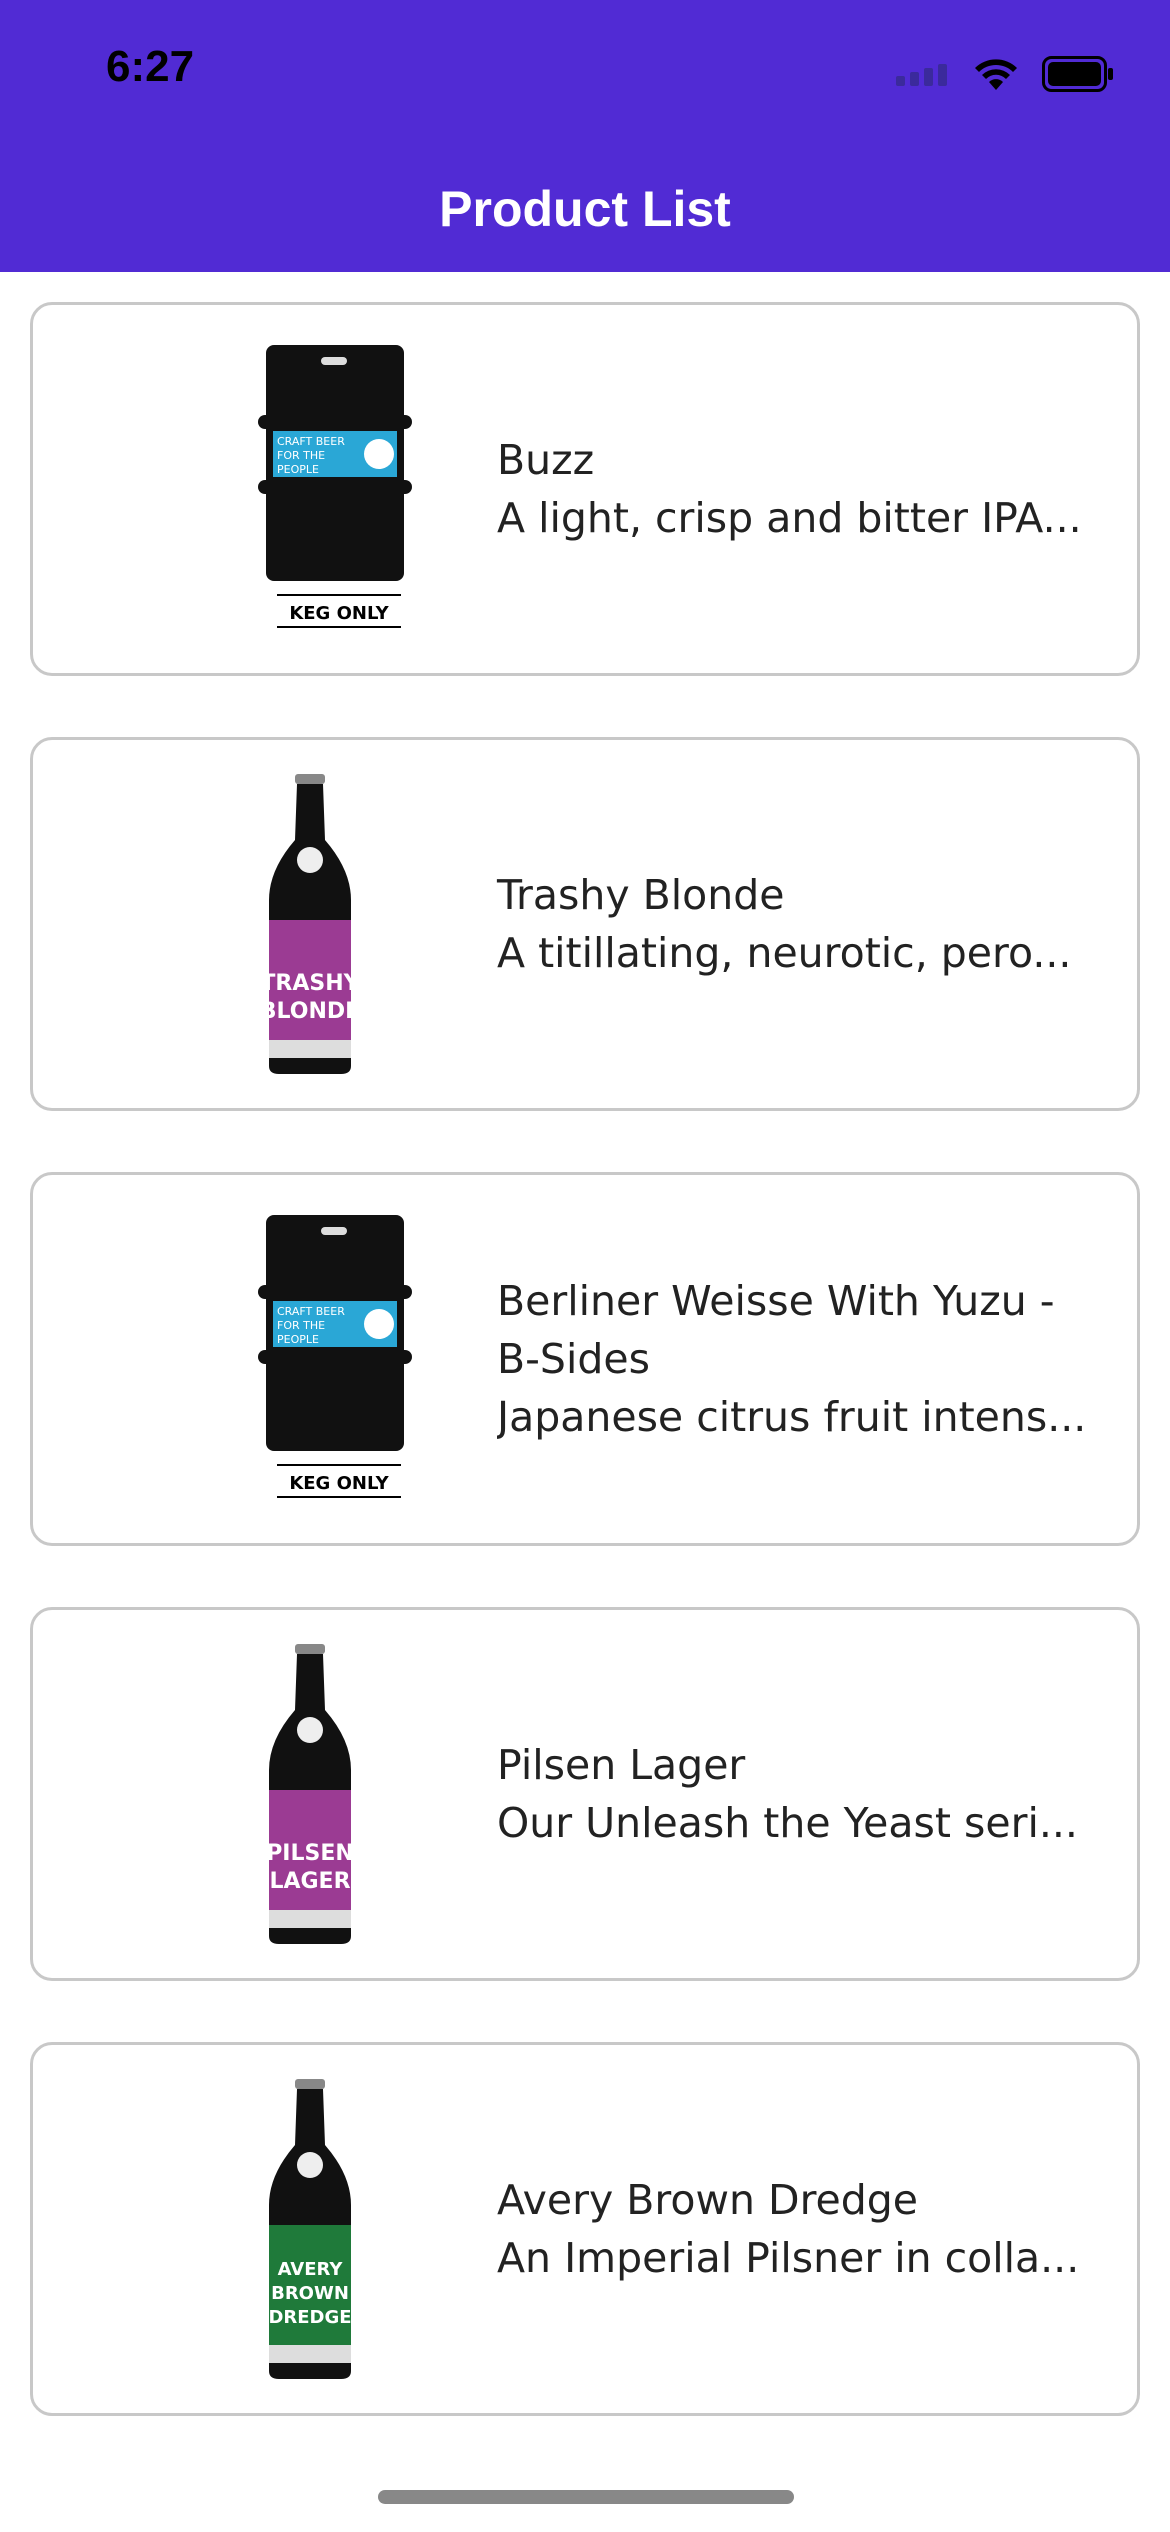 This screenshot has width=1170, height=2532. I want to click on svg-text: LAGER, so click(309, 1881).